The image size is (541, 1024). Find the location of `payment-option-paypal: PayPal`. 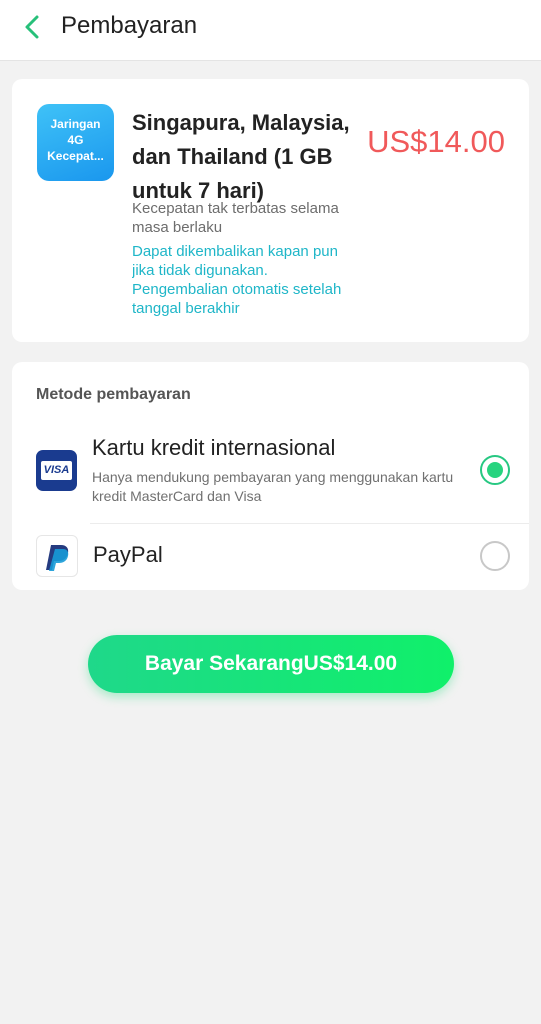

payment-option-paypal: PayPal is located at coordinates (270, 556).